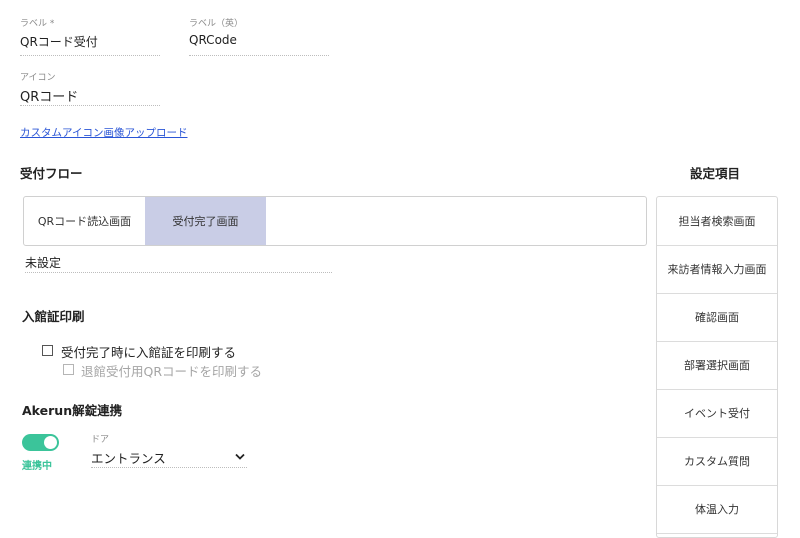  I want to click on label-en-input: QRCode, so click(259, 44).